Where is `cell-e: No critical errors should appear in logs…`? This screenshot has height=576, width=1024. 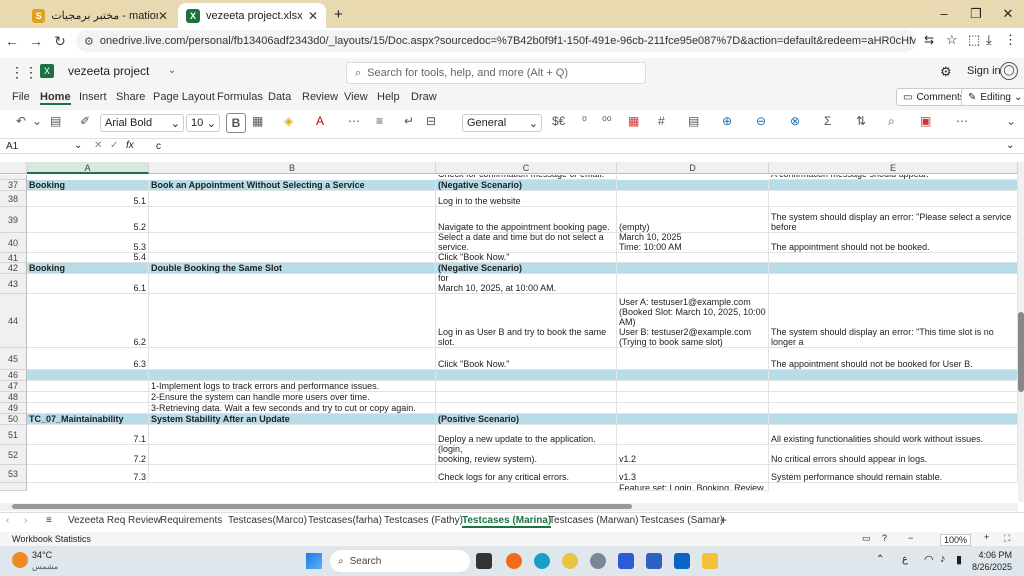 cell-e: No critical errors should appear in logs… is located at coordinates (893, 455).